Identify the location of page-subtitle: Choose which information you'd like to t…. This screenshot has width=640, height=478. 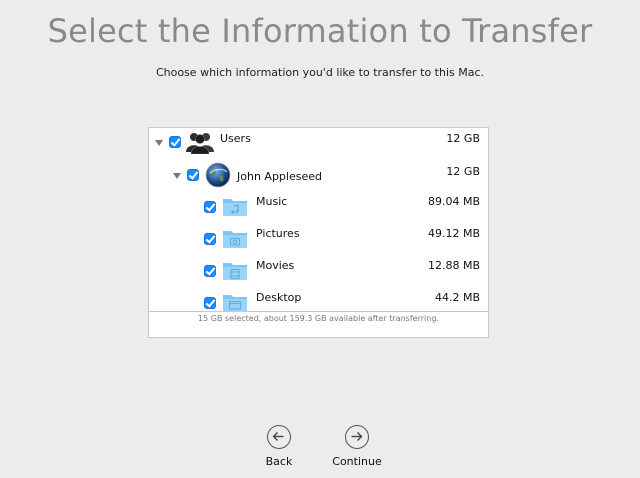
(320, 72).